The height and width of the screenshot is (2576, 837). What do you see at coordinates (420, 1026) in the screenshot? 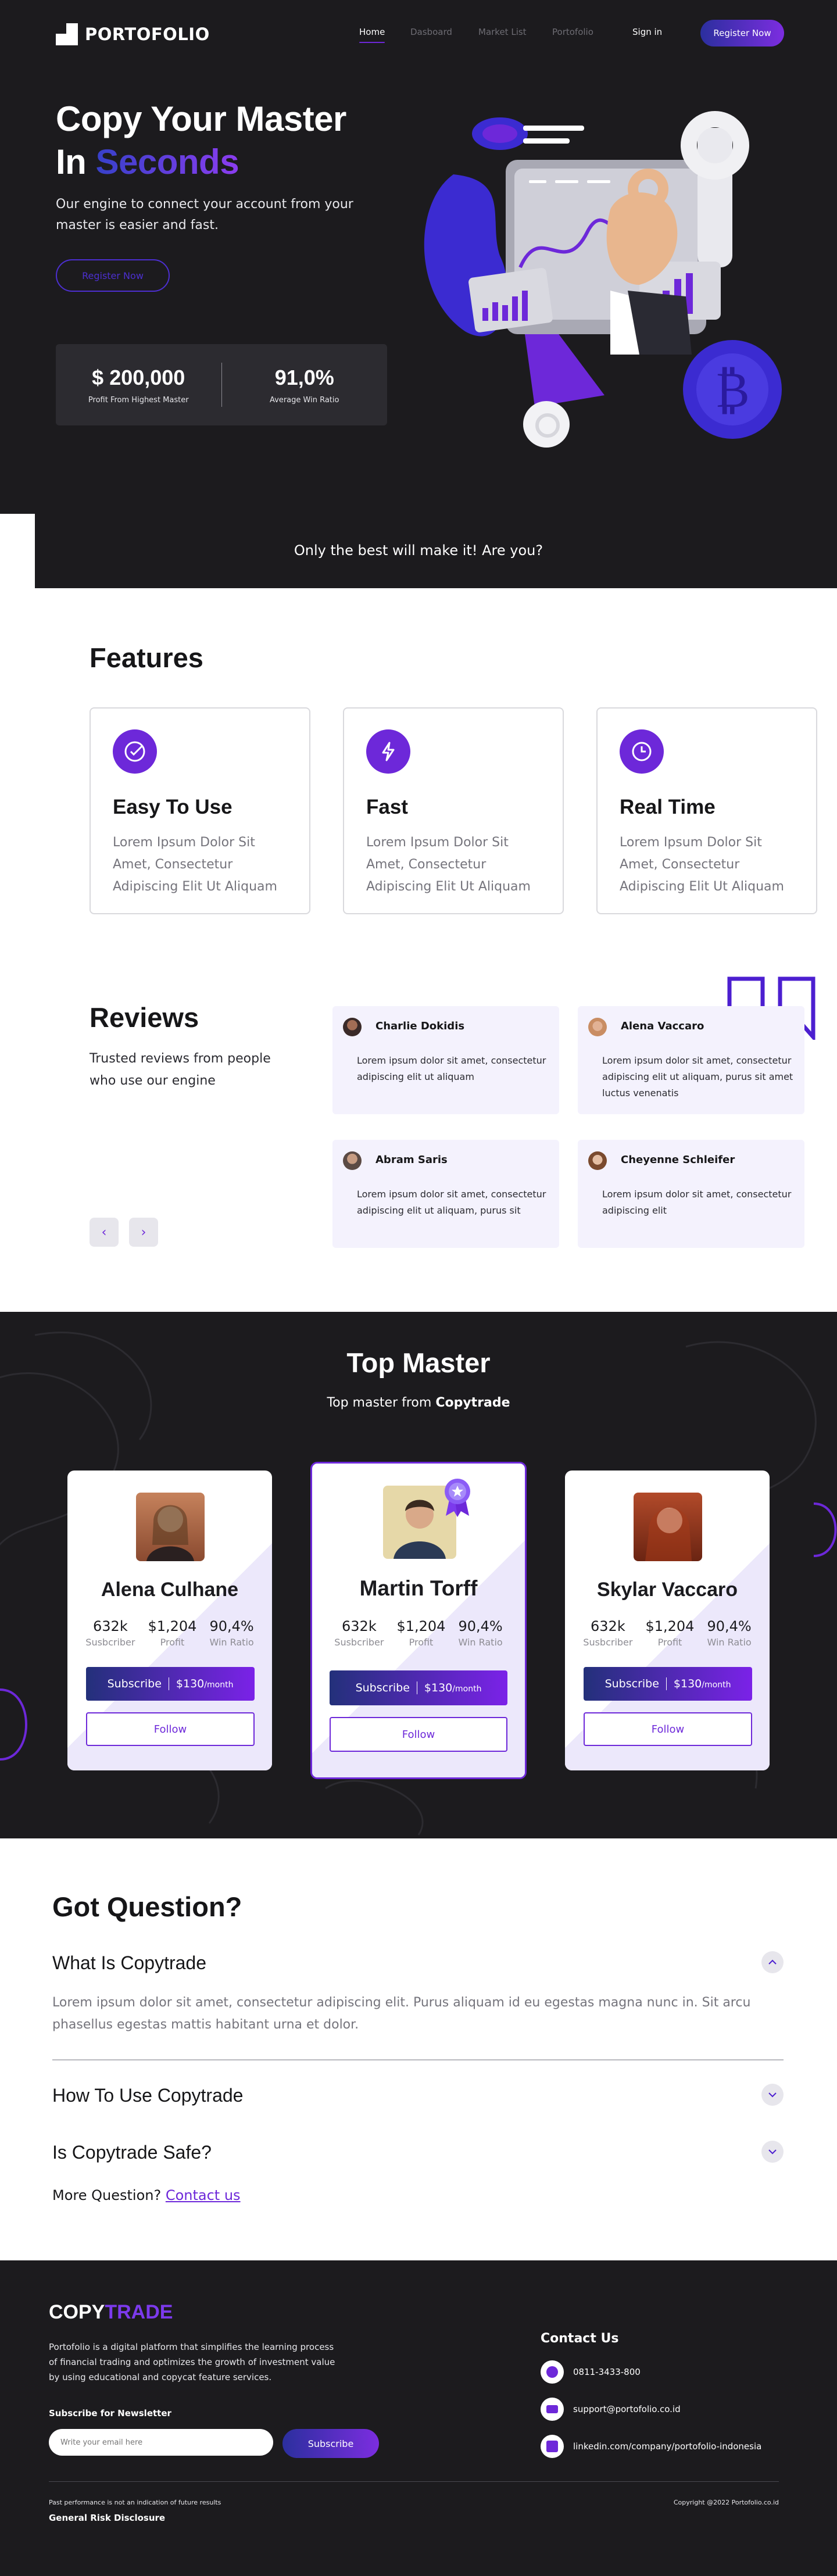
I see `reviewer-name: Charlie Dokidis` at bounding box center [420, 1026].